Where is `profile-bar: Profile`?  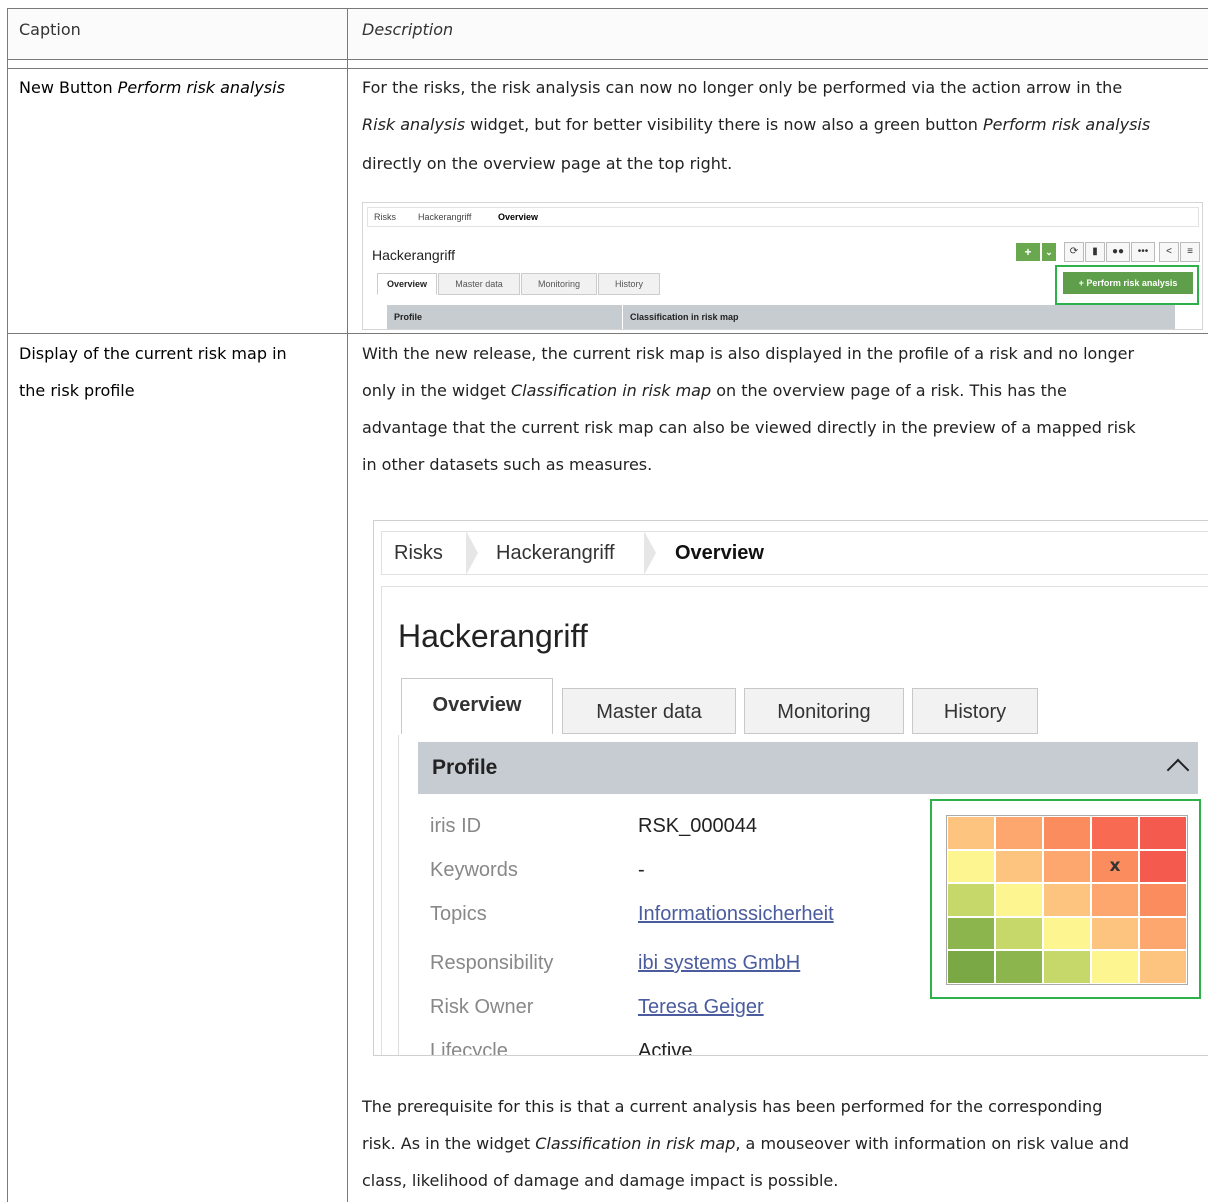 profile-bar: Profile is located at coordinates (504, 317).